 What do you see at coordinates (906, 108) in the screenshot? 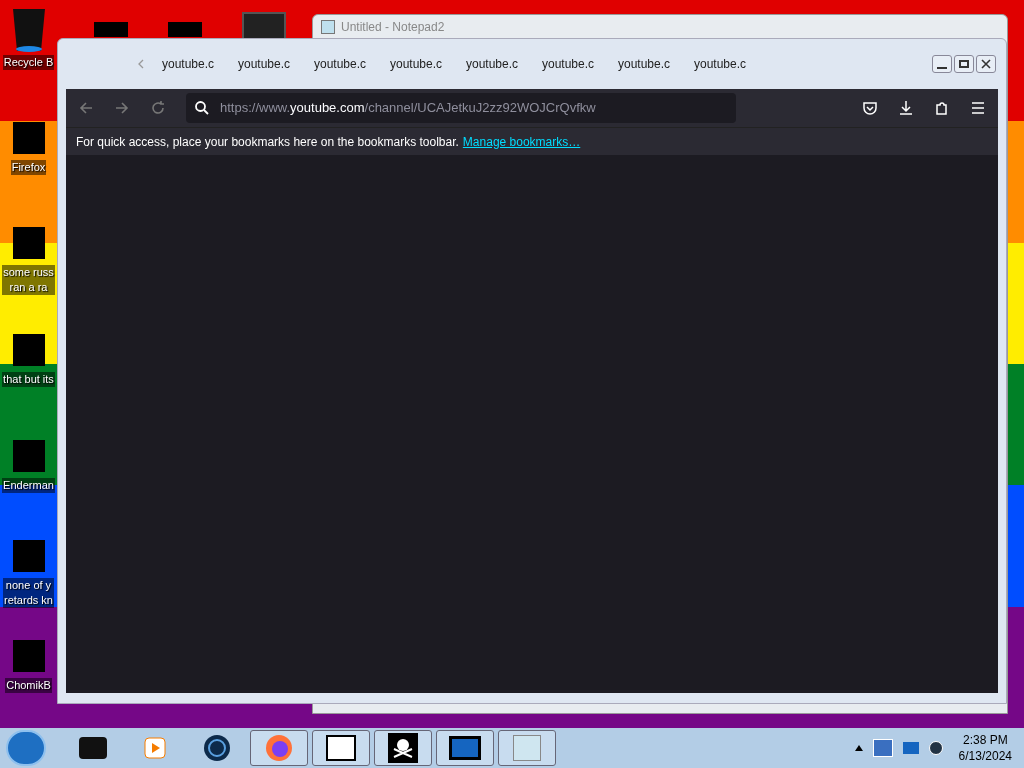
I see `download-icon` at bounding box center [906, 108].